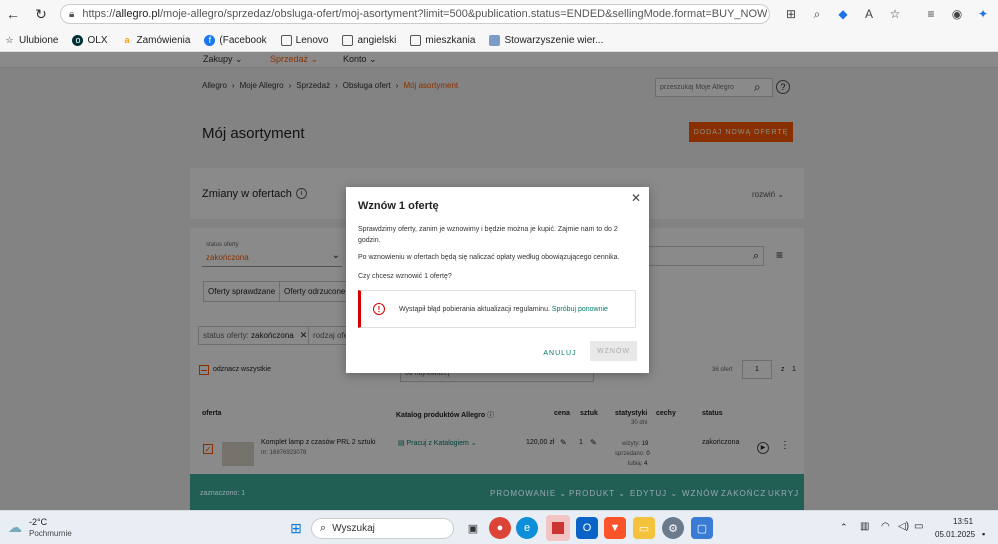  What do you see at coordinates (644, 528) in the screenshot?
I see `file-explorer-icon: ▭` at bounding box center [644, 528].